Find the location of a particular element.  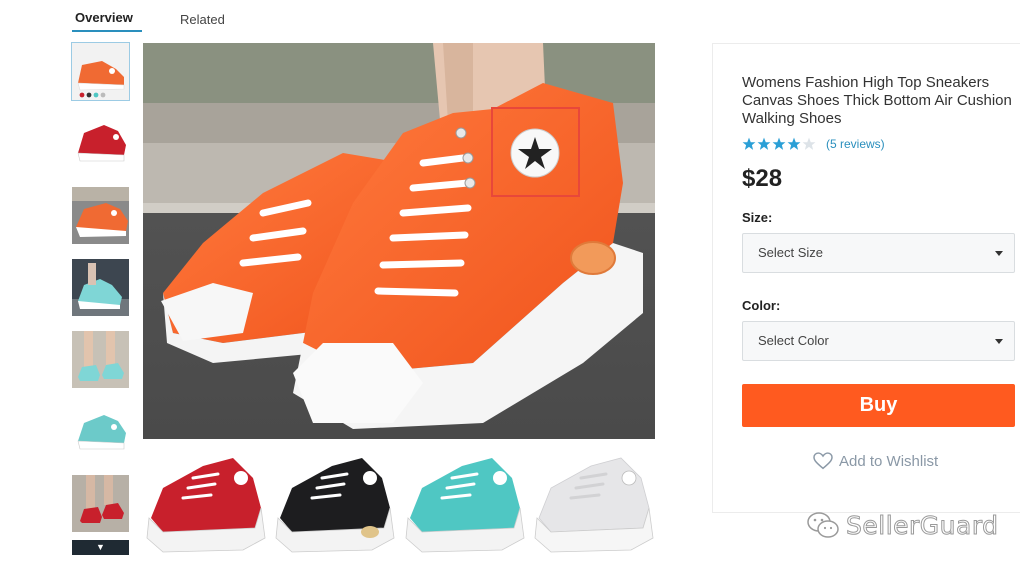

heart-icon is located at coordinates (823, 461).